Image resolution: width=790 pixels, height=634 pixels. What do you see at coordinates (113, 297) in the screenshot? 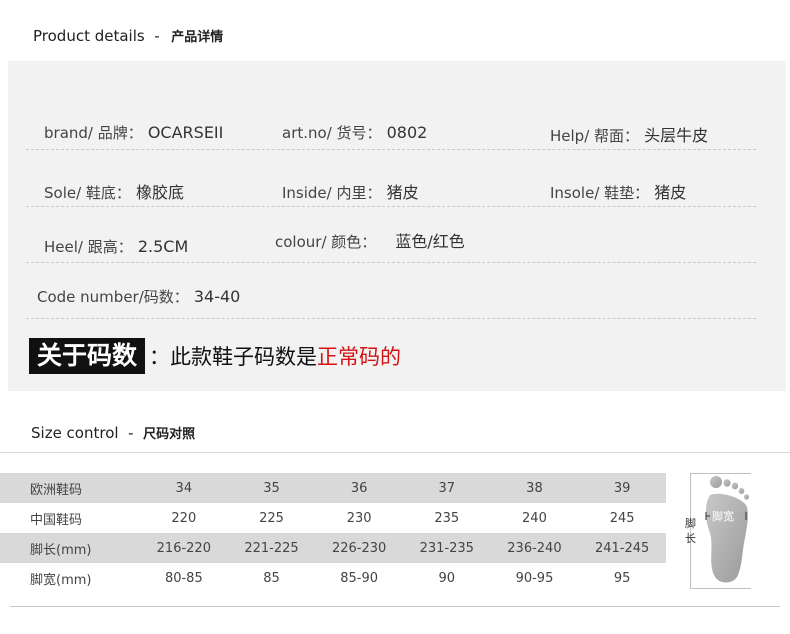
I see `field-code-number-label: Code number/码数：` at bounding box center [113, 297].